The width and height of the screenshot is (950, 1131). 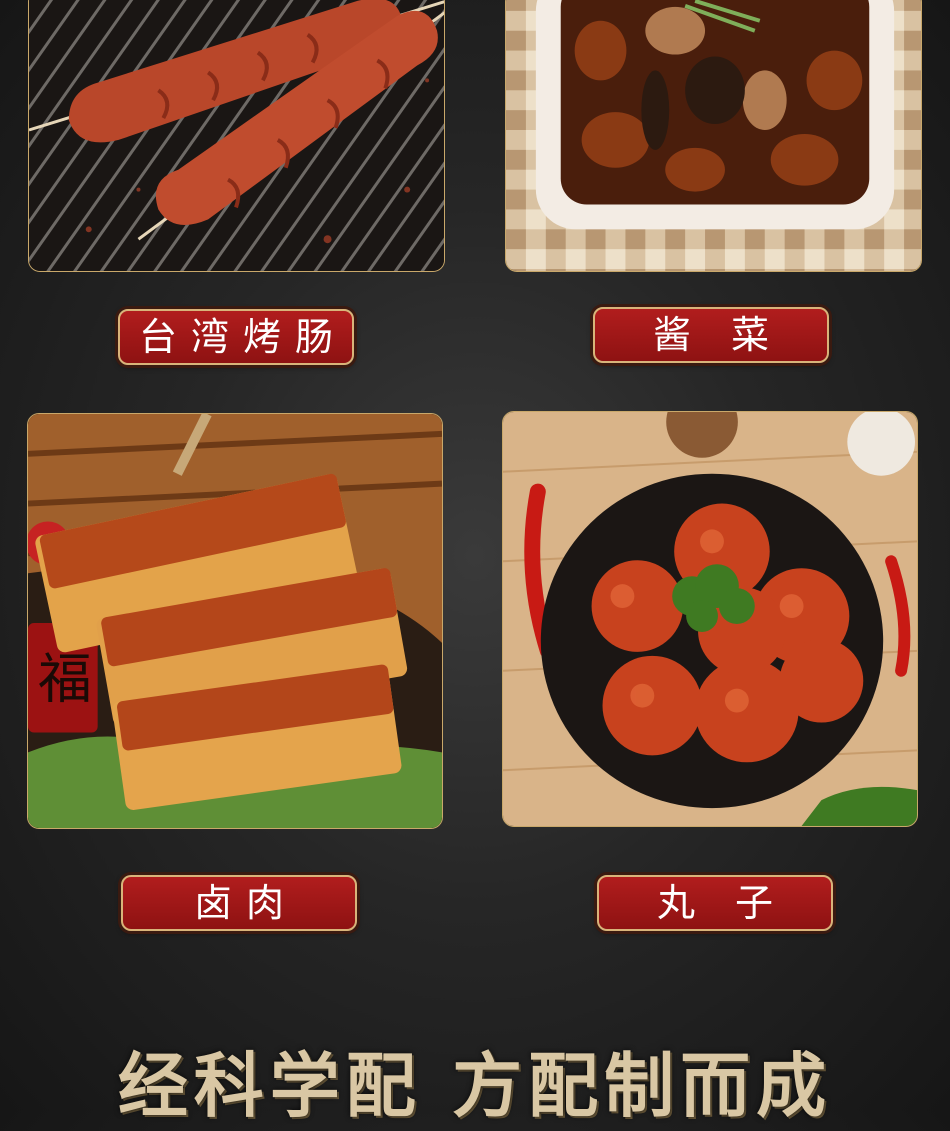 What do you see at coordinates (475, 1085) in the screenshot?
I see `slogan-text: 经科学配 方配制而成` at bounding box center [475, 1085].